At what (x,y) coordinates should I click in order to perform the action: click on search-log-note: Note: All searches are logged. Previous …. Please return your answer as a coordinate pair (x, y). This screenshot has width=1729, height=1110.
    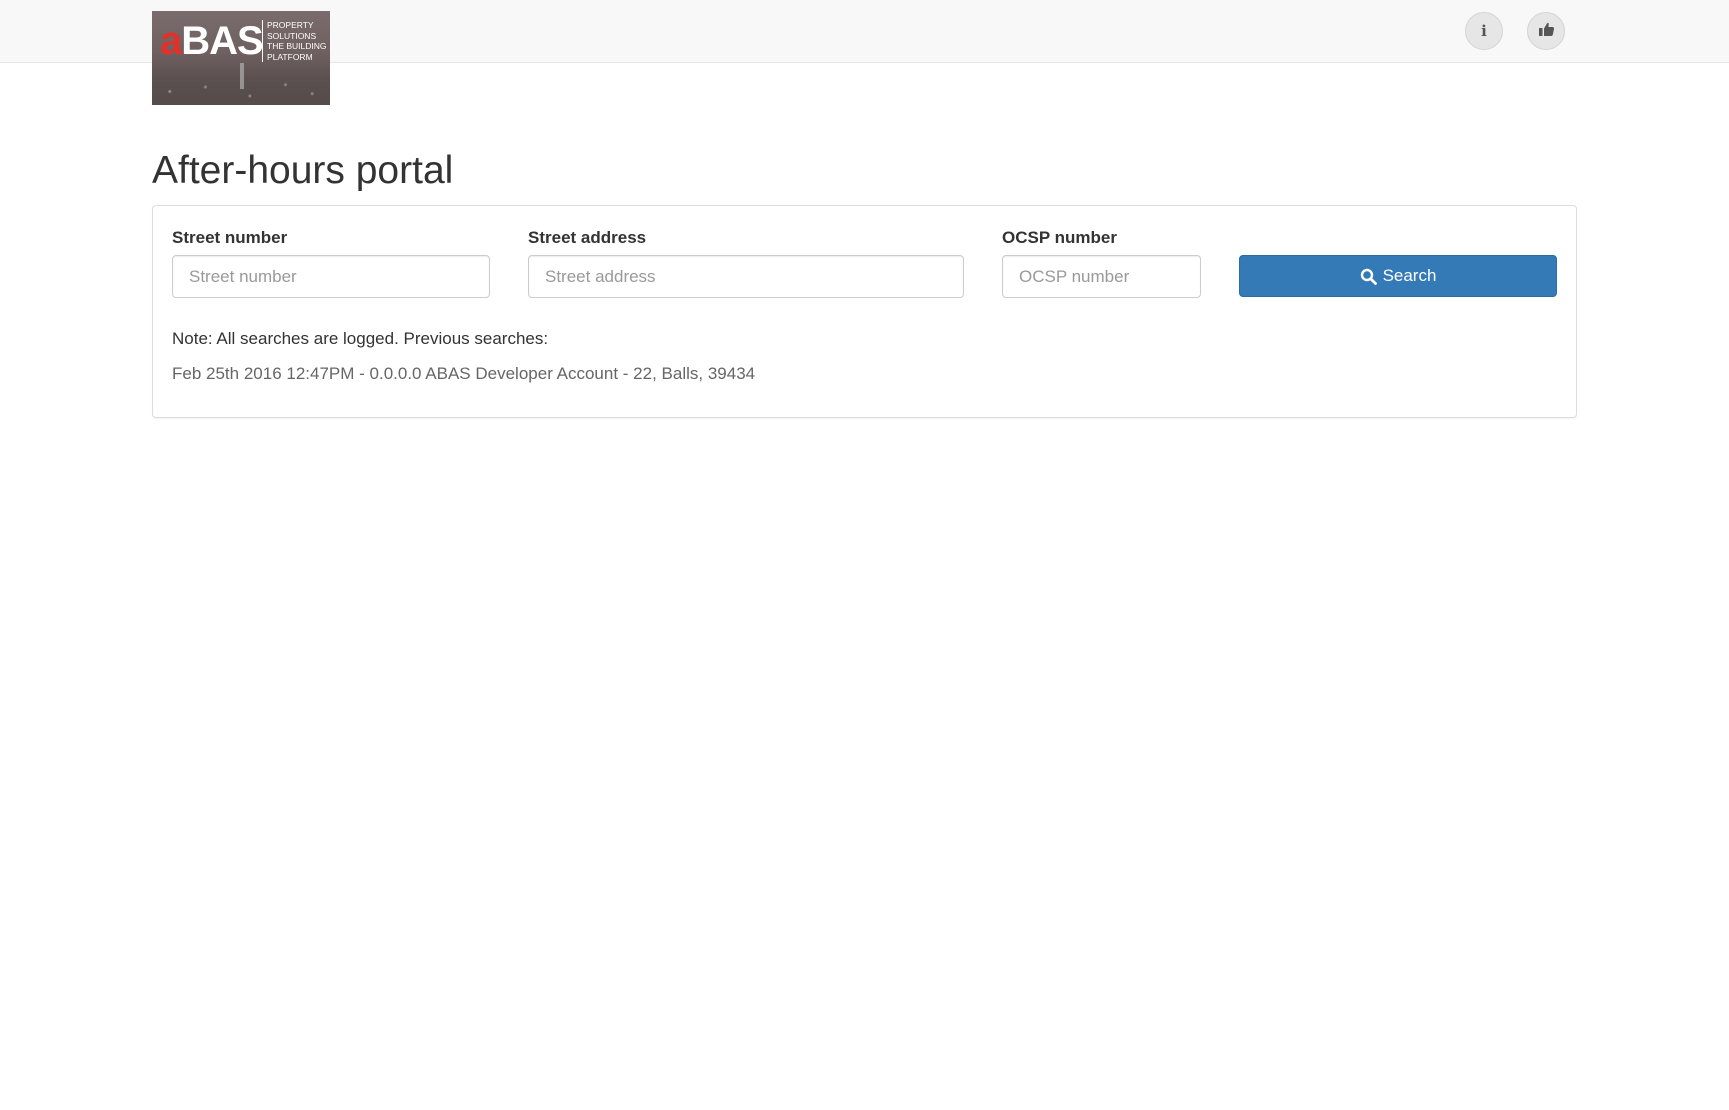
    Looking at the image, I should click on (360, 338).